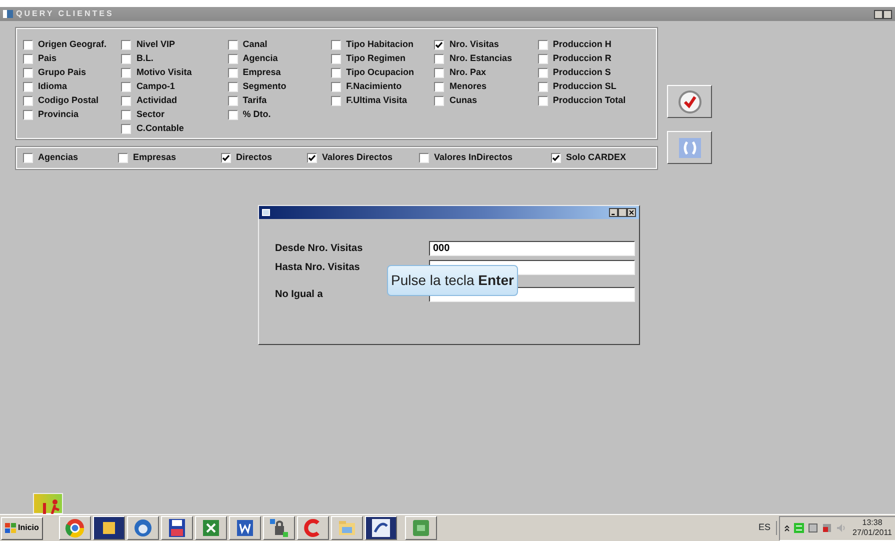 The width and height of the screenshot is (895, 541). Describe the element at coordinates (589, 101) in the screenshot. I see `checkbox-label: Produccion Total` at that location.